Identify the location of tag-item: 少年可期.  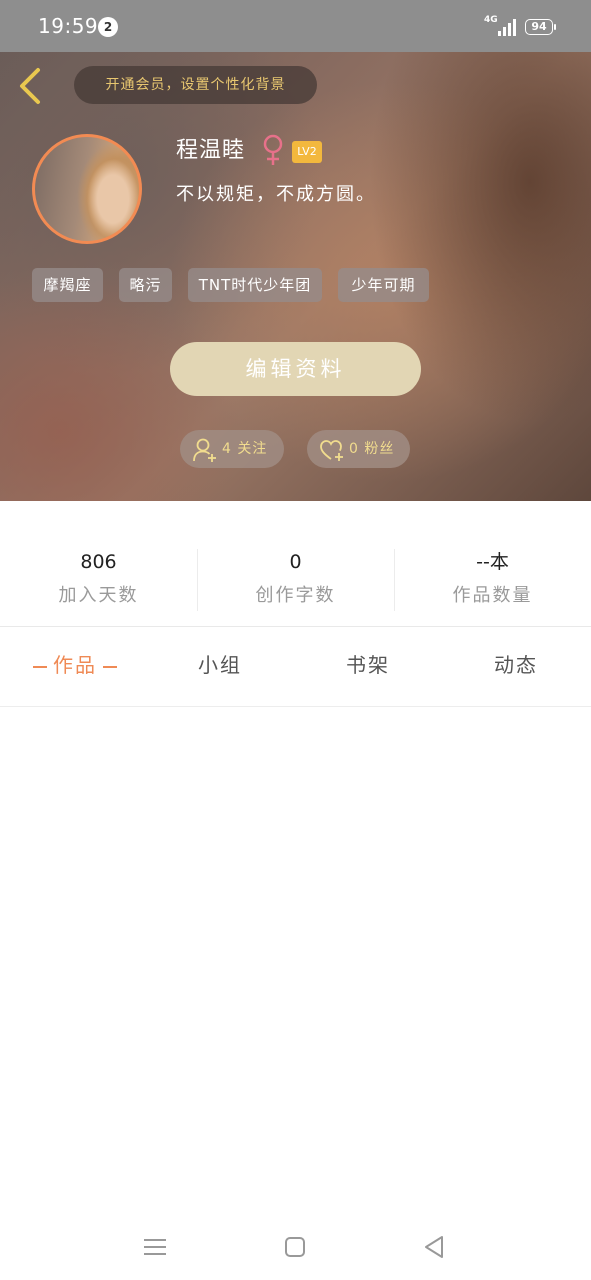
(383, 285).